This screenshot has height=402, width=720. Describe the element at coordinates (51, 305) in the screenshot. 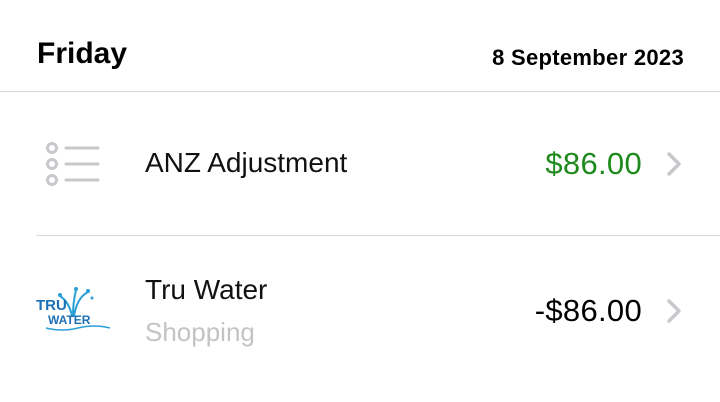

I see `logo-text-top: TRU` at that location.